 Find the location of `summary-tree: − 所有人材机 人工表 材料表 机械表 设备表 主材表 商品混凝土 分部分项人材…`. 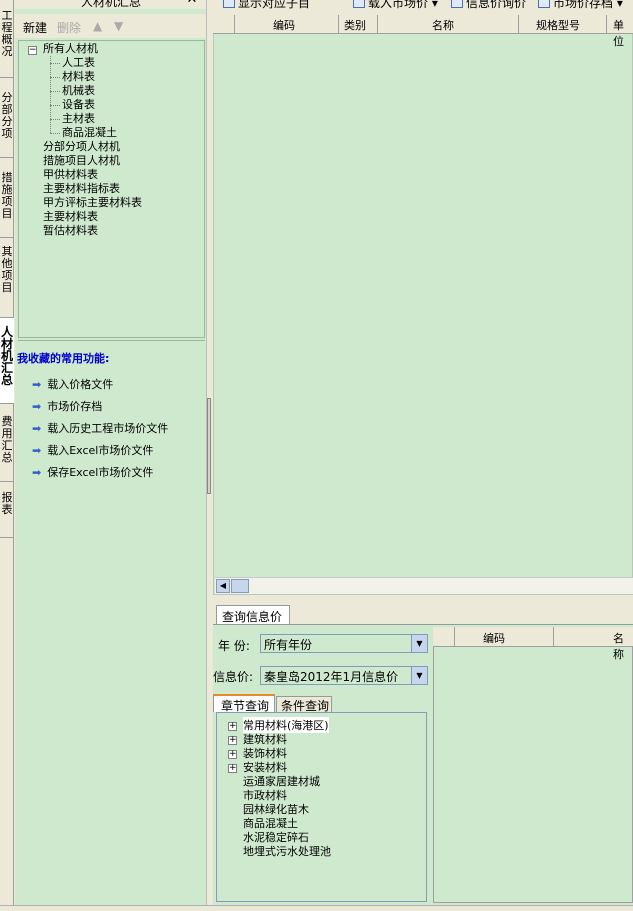

summary-tree: − 所有人材机 人工表 材料表 机械表 设备表 主材表 商品混凝土 分部分项人材… is located at coordinates (111, 189).